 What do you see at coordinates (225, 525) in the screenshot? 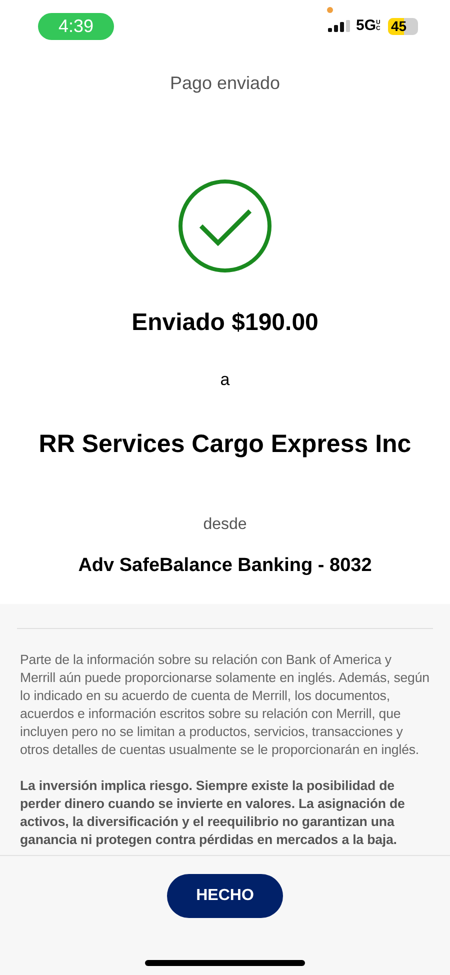
I see `from-label: desde` at bounding box center [225, 525].